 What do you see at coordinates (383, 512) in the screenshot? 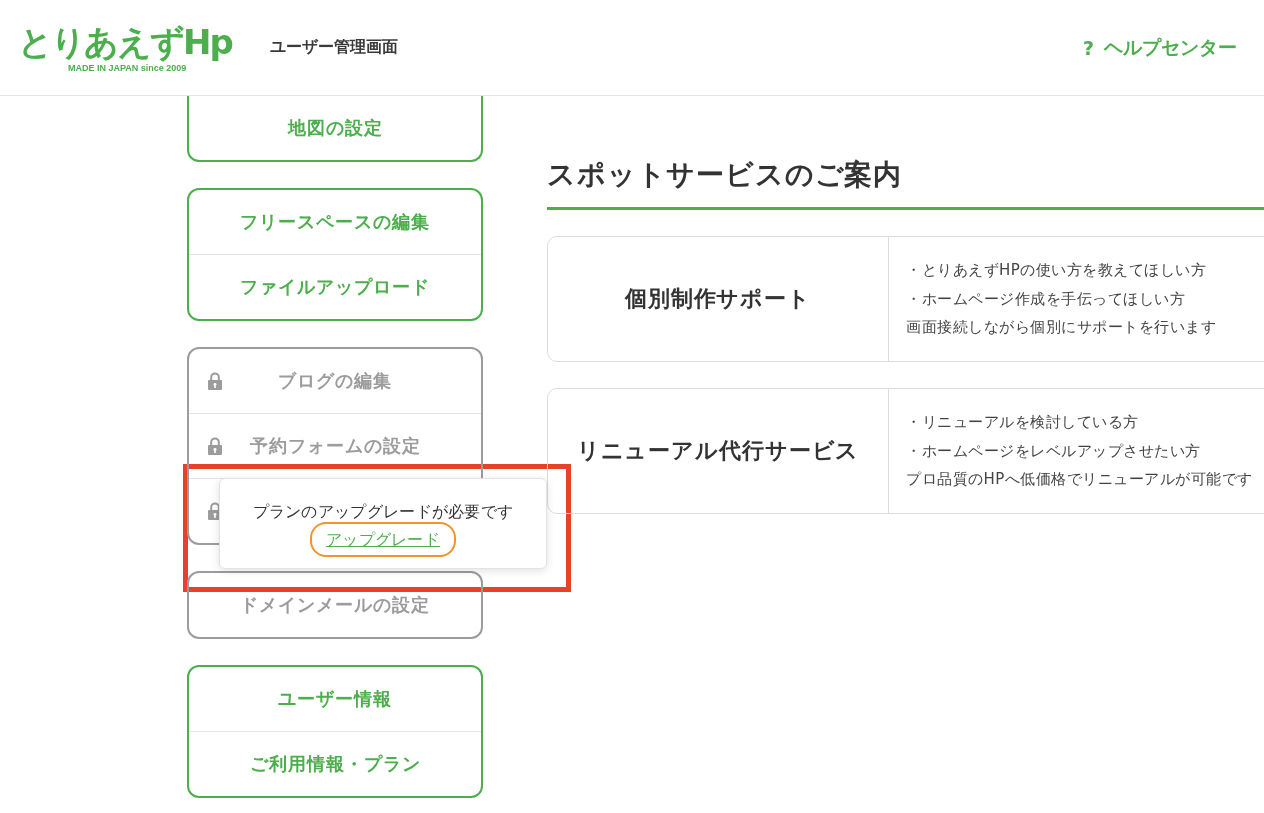
I see `popup-message: プランのアップグレードが必要です` at bounding box center [383, 512].